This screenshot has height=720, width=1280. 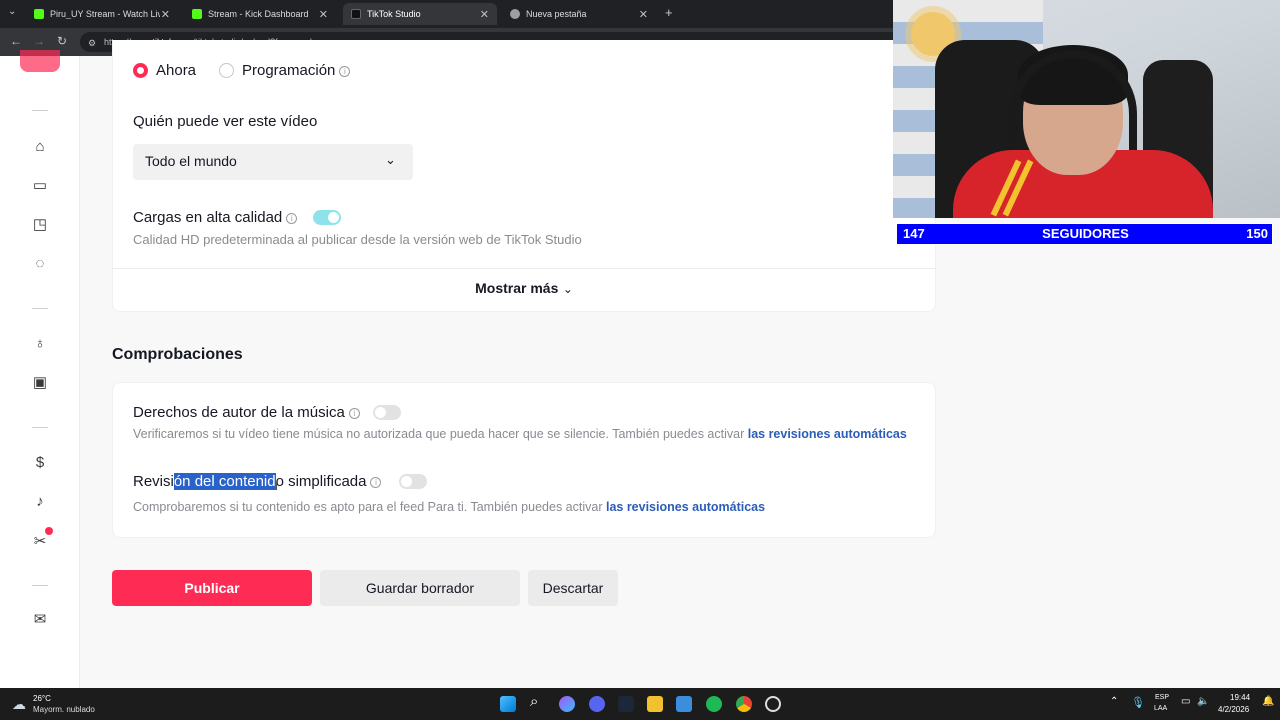 What do you see at coordinates (1160, 708) in the screenshot?
I see `language-layout: LAA` at bounding box center [1160, 708].